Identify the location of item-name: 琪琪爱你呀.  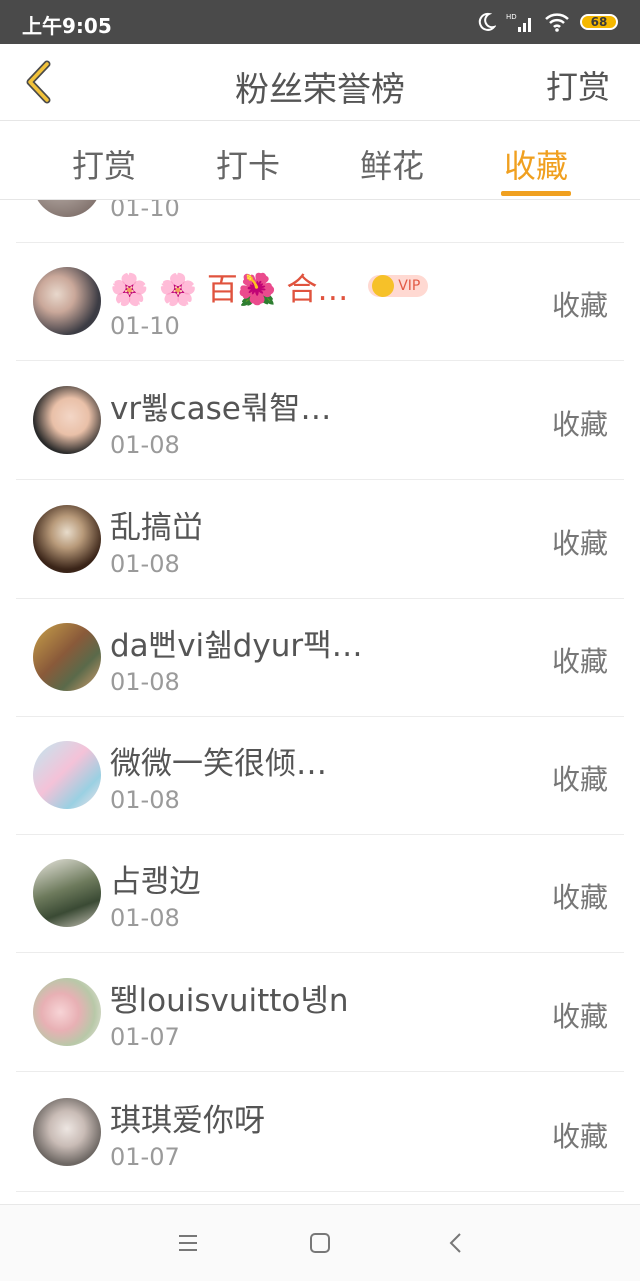
(187, 1121).